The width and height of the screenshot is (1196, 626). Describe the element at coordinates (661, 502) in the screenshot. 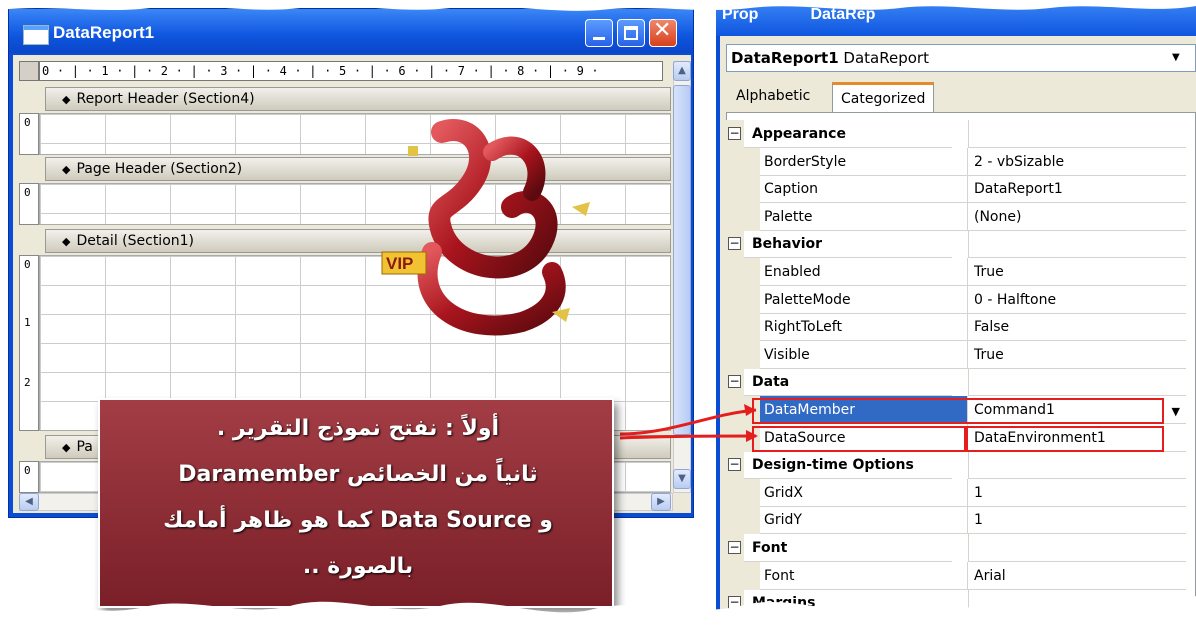

I see `scroll-right-button: ▶` at that location.